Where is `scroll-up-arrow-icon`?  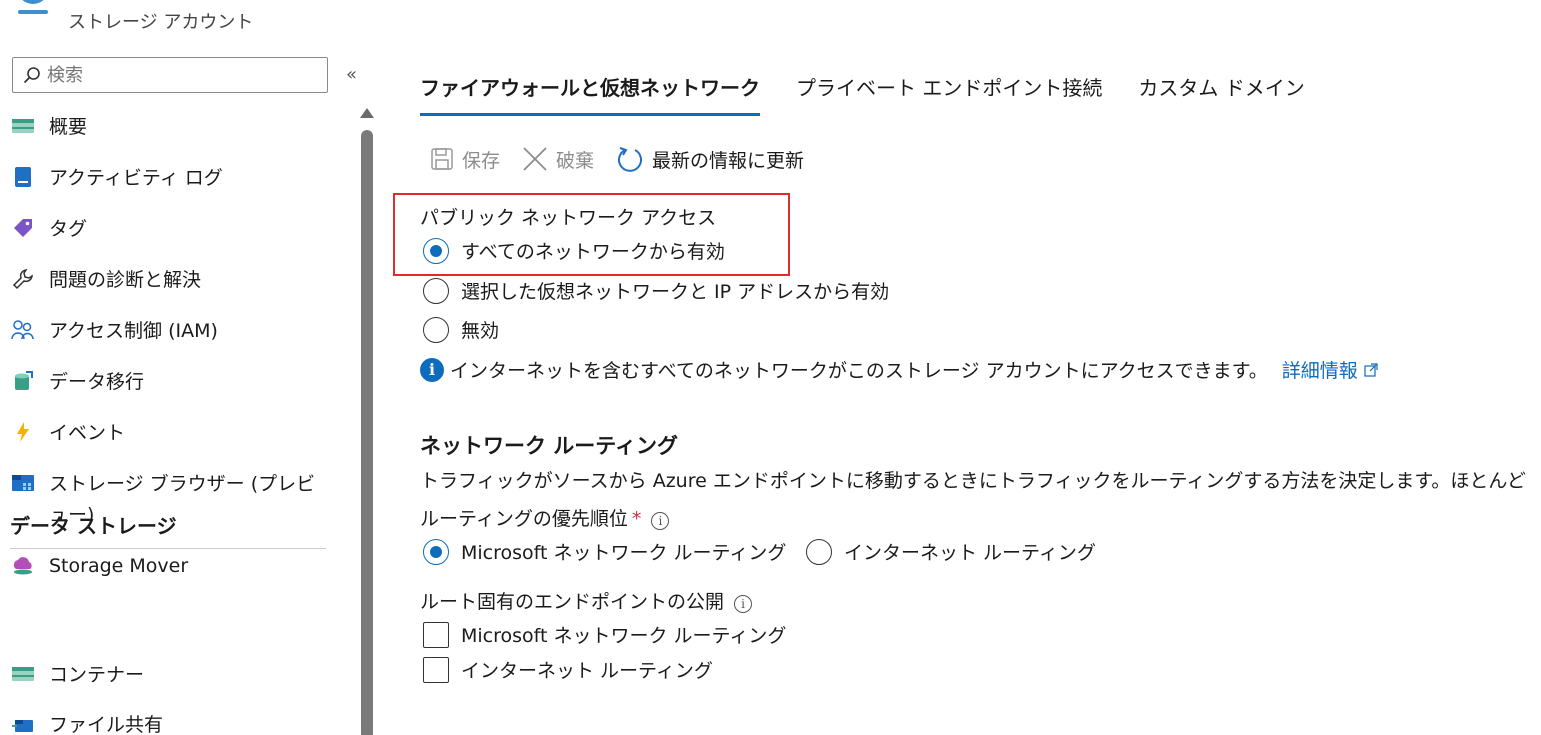 scroll-up-arrow-icon is located at coordinates (367, 113).